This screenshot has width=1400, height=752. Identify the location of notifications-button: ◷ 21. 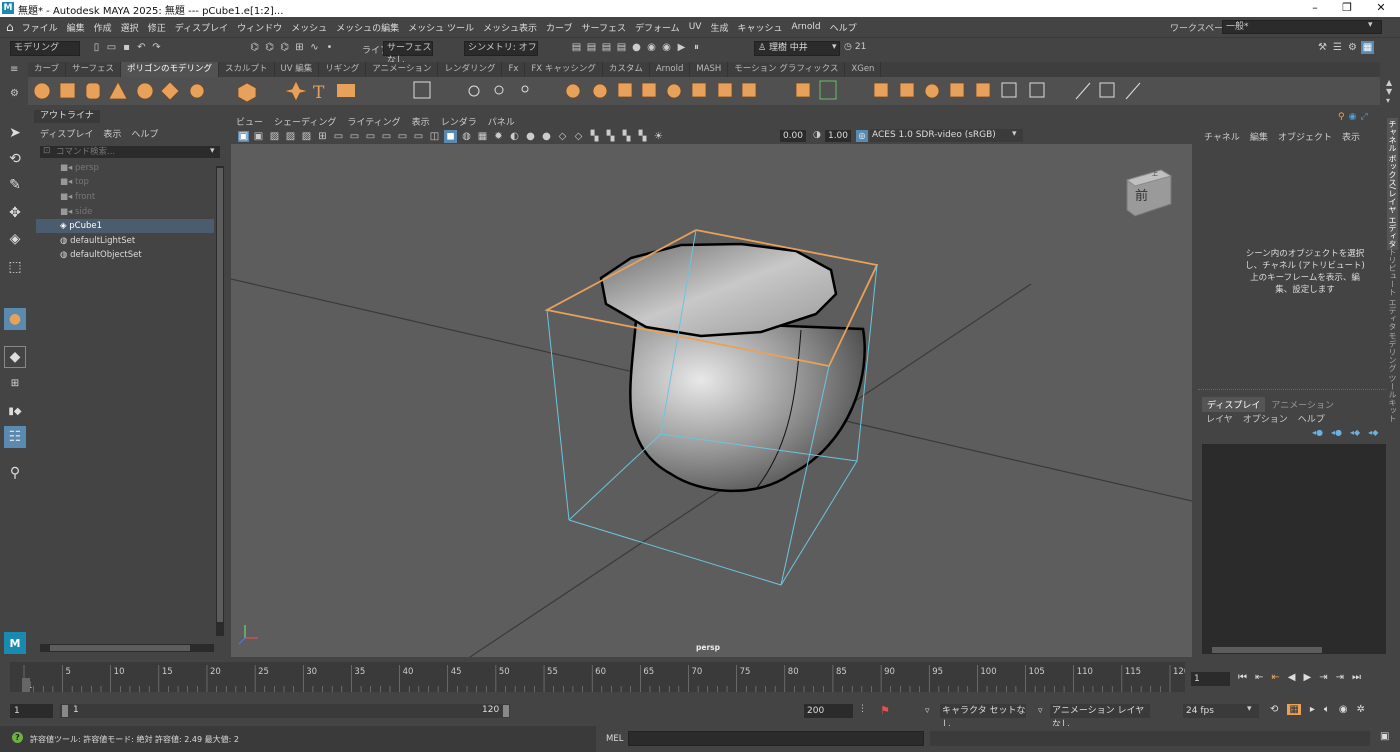
(855, 47).